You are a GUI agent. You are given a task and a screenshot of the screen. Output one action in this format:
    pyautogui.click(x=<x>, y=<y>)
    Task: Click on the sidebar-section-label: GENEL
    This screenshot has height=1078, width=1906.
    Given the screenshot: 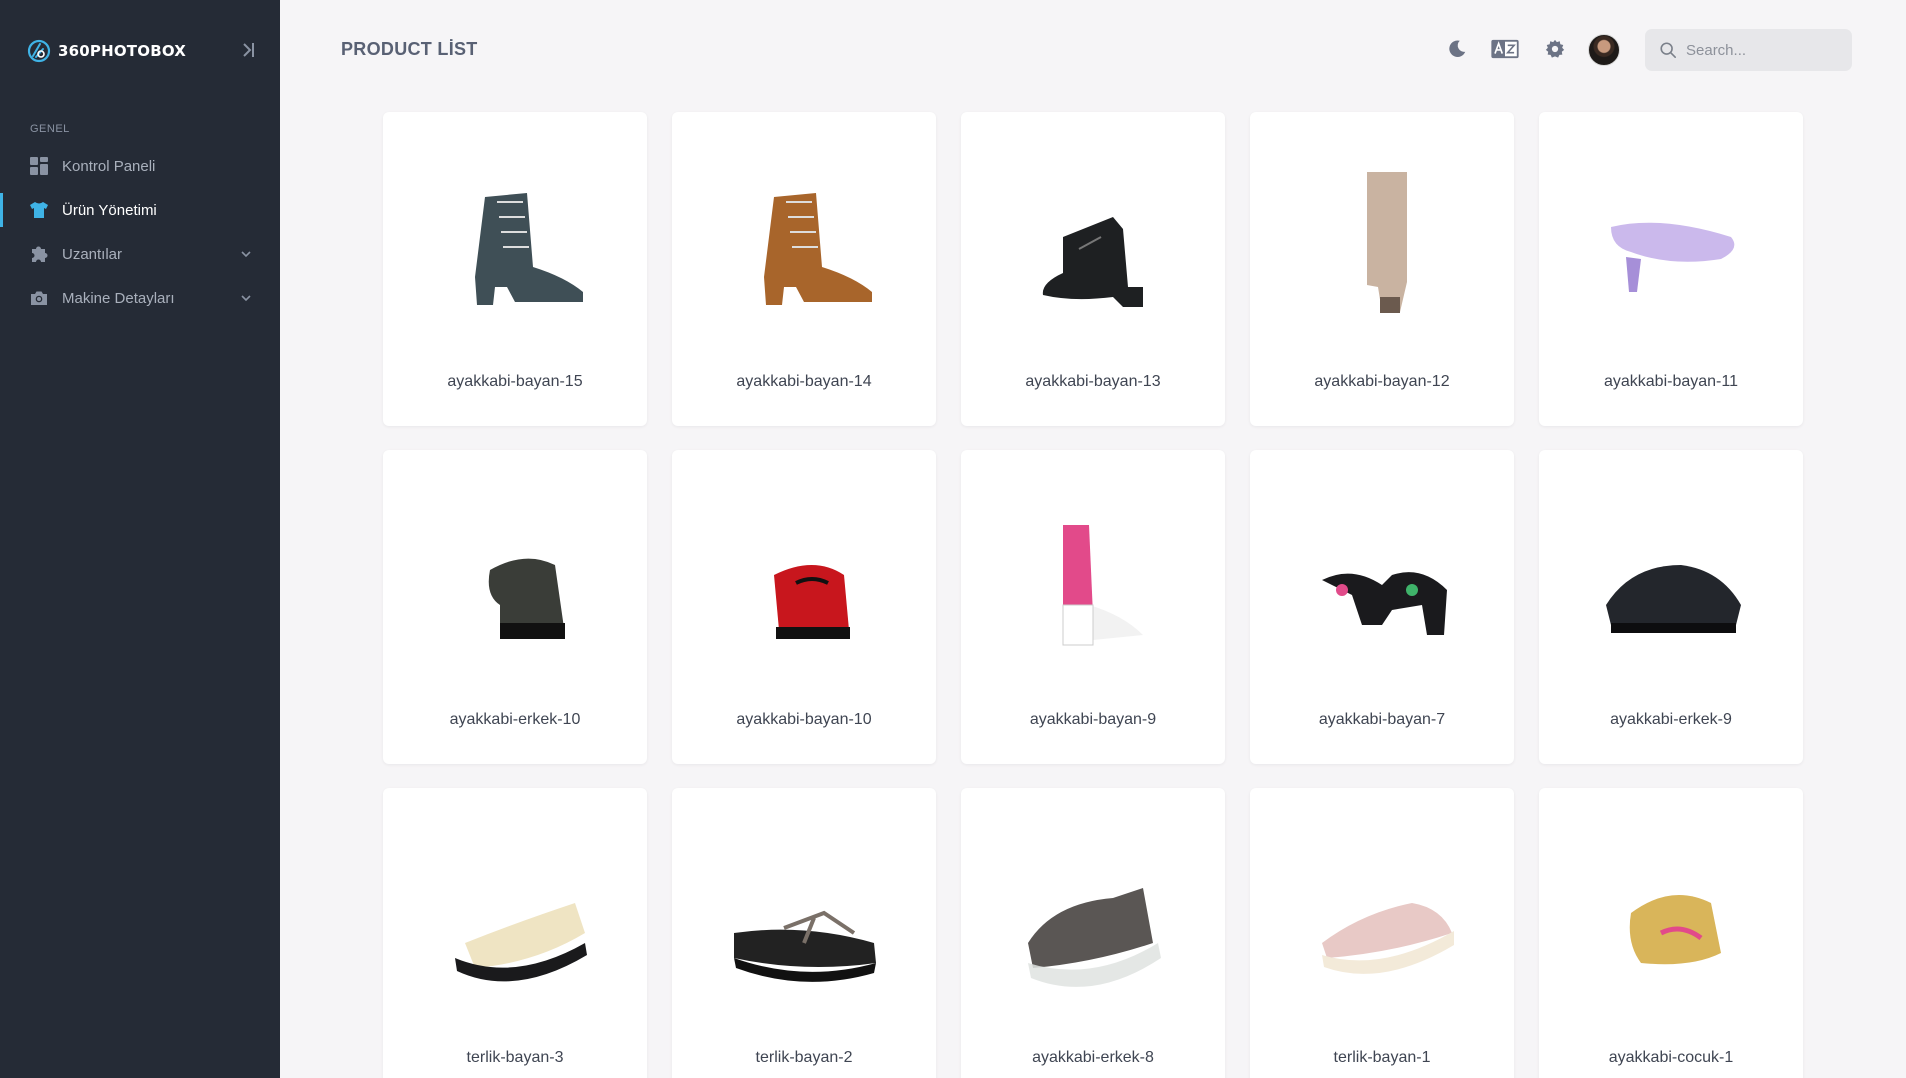 What is the action you would take?
    pyautogui.click(x=50, y=129)
    